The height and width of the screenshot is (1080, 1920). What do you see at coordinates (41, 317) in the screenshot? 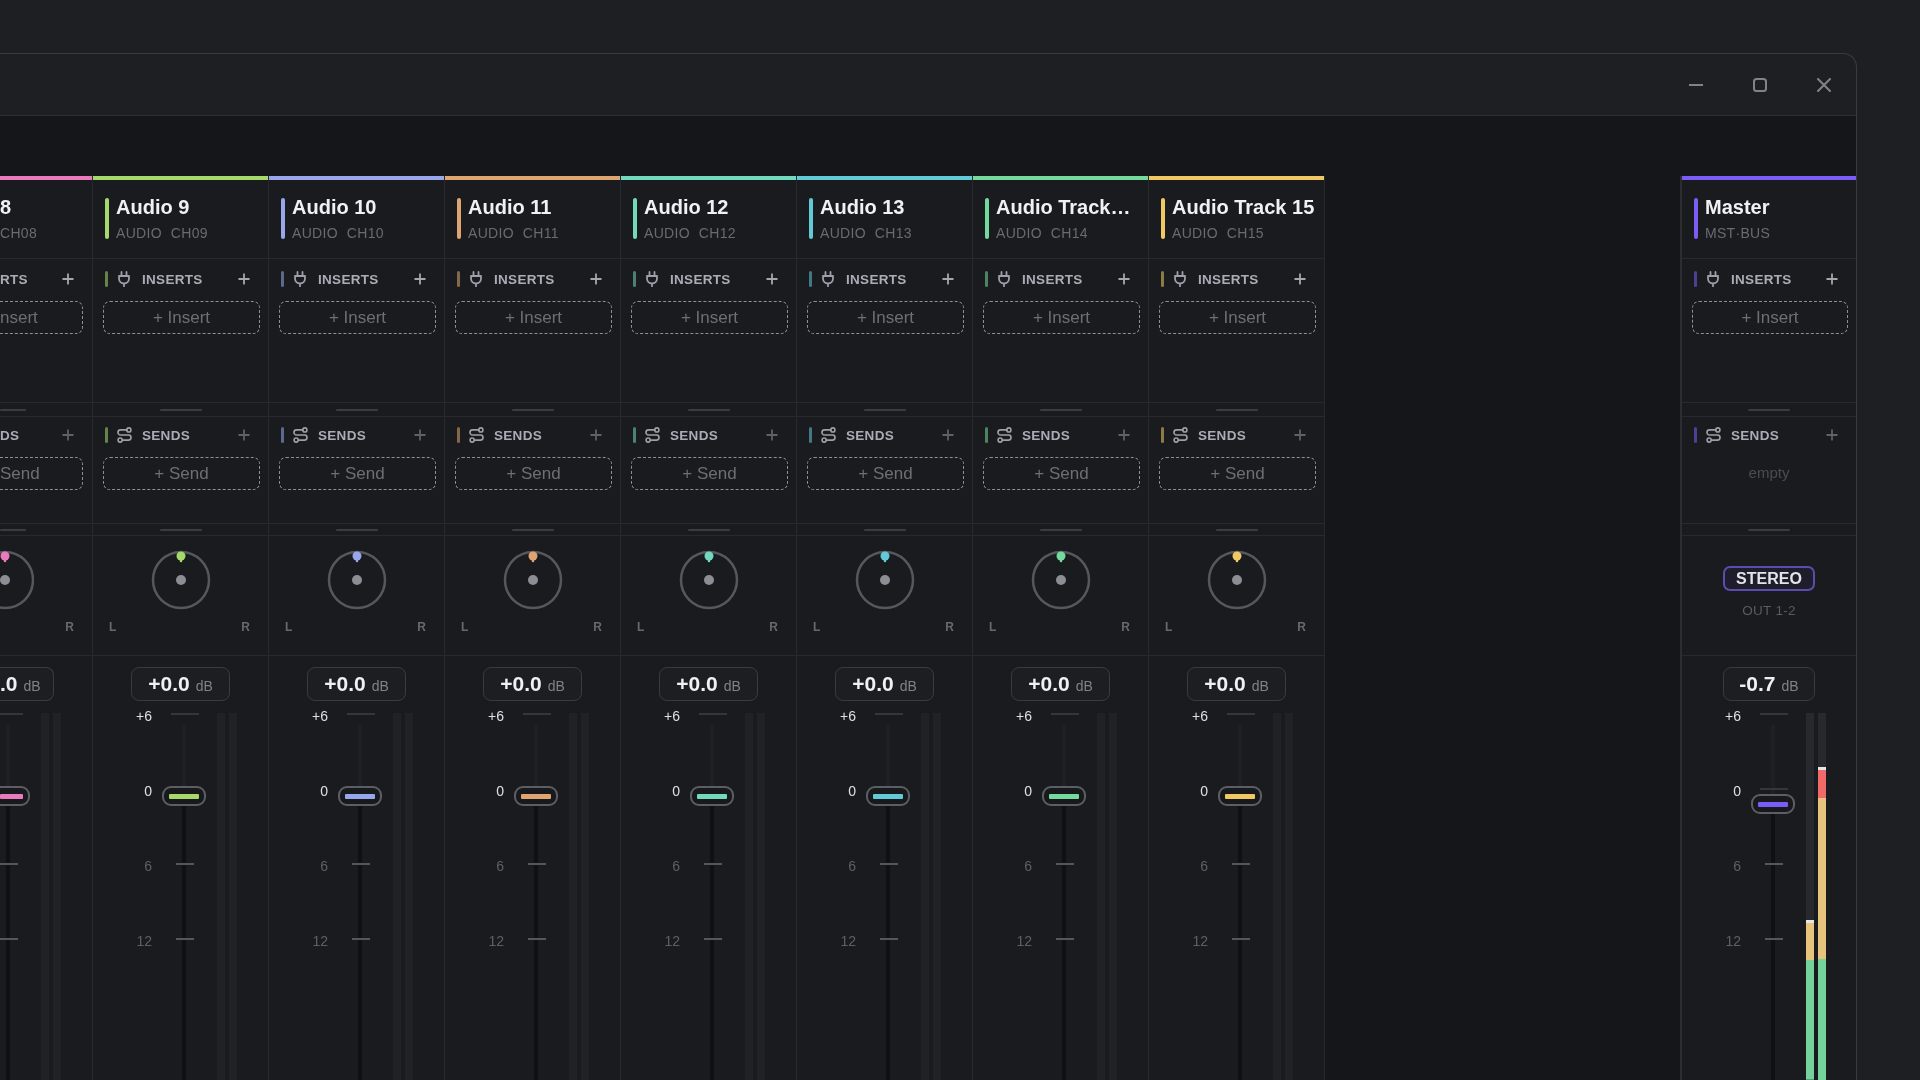
I see `add-insert-button: nsert` at bounding box center [41, 317].